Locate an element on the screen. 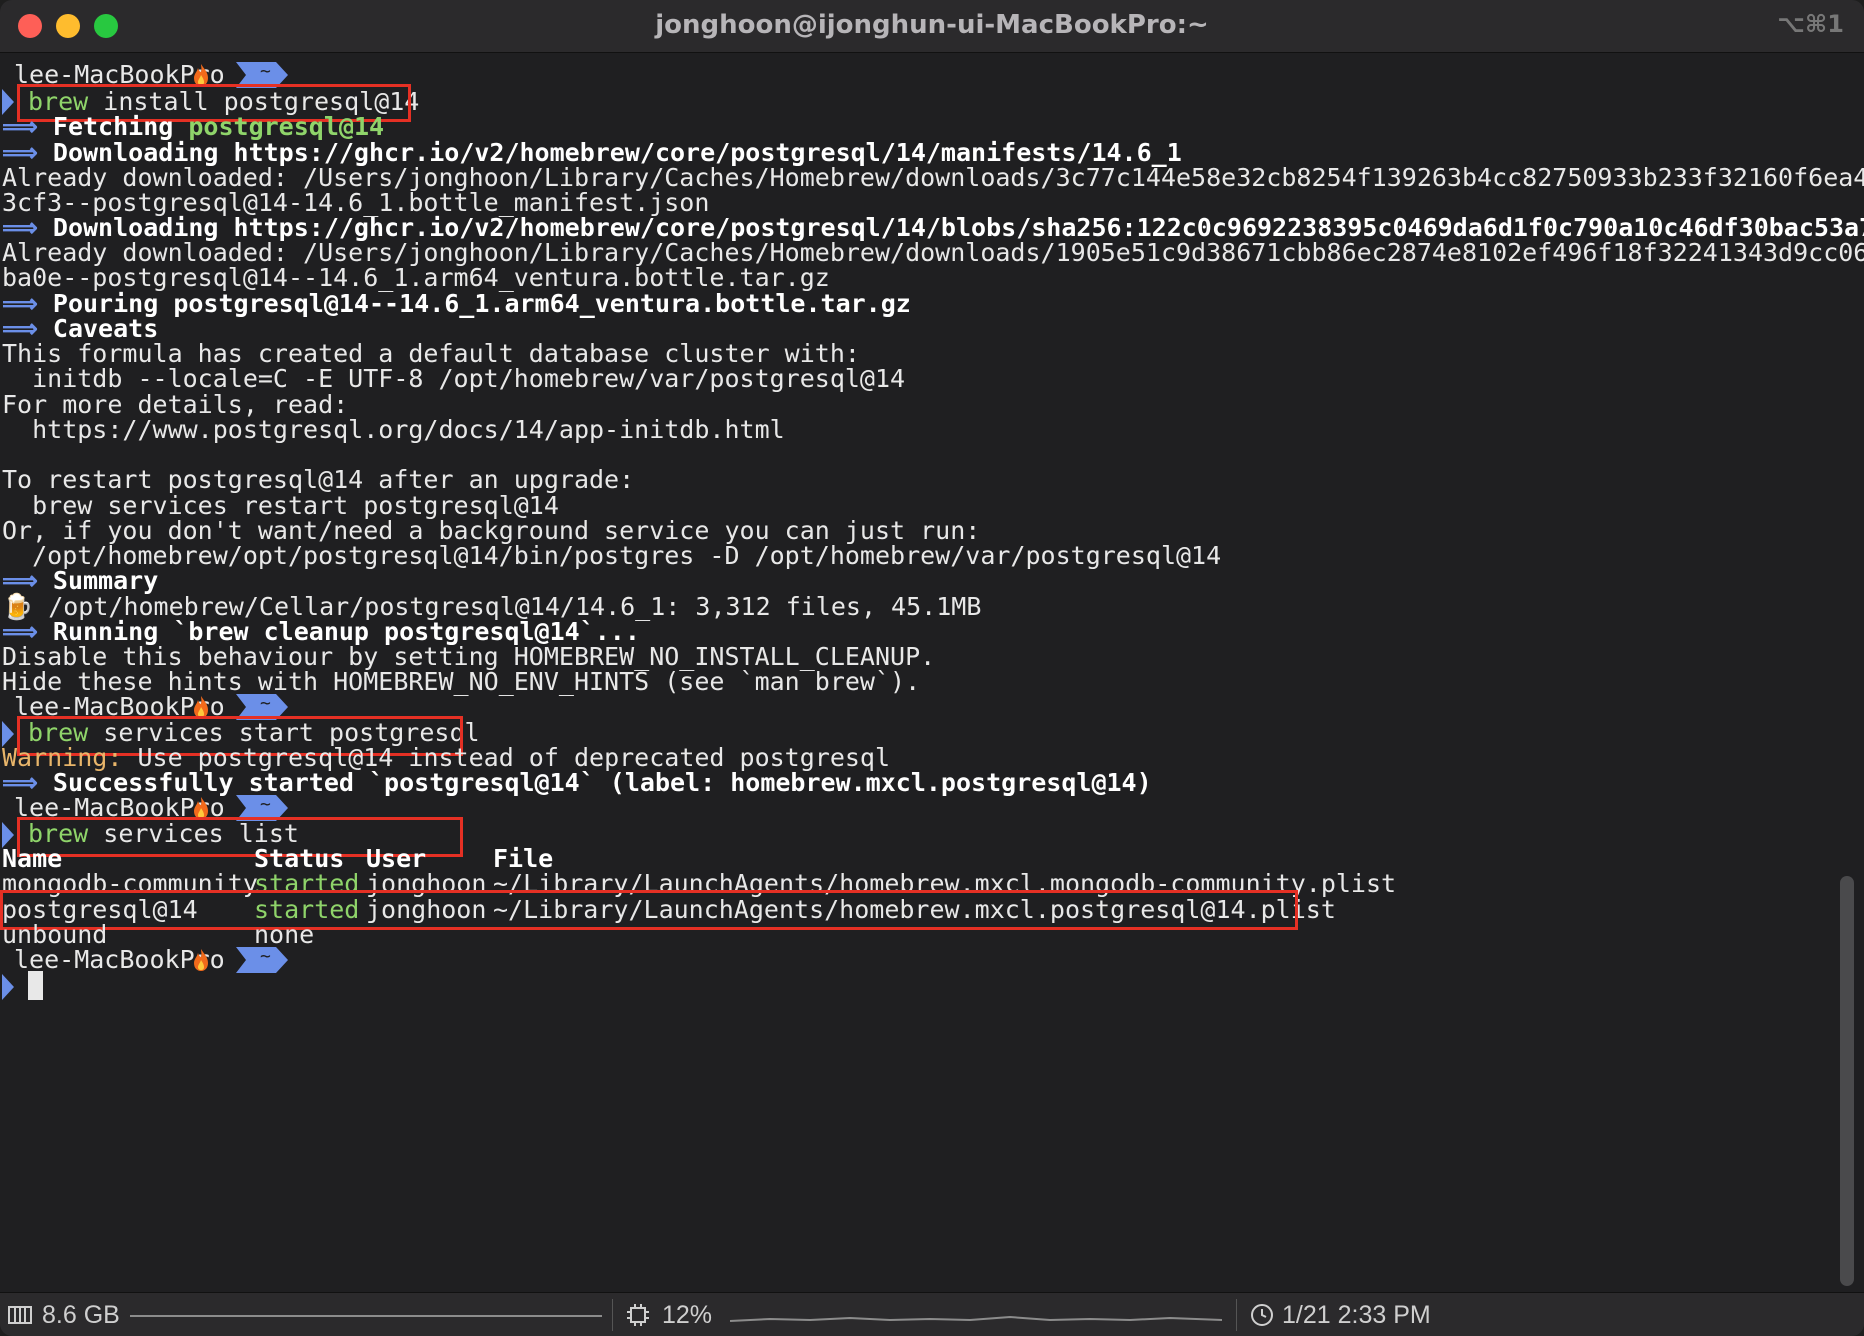  cpu-value: 12% is located at coordinates (687, 1315).